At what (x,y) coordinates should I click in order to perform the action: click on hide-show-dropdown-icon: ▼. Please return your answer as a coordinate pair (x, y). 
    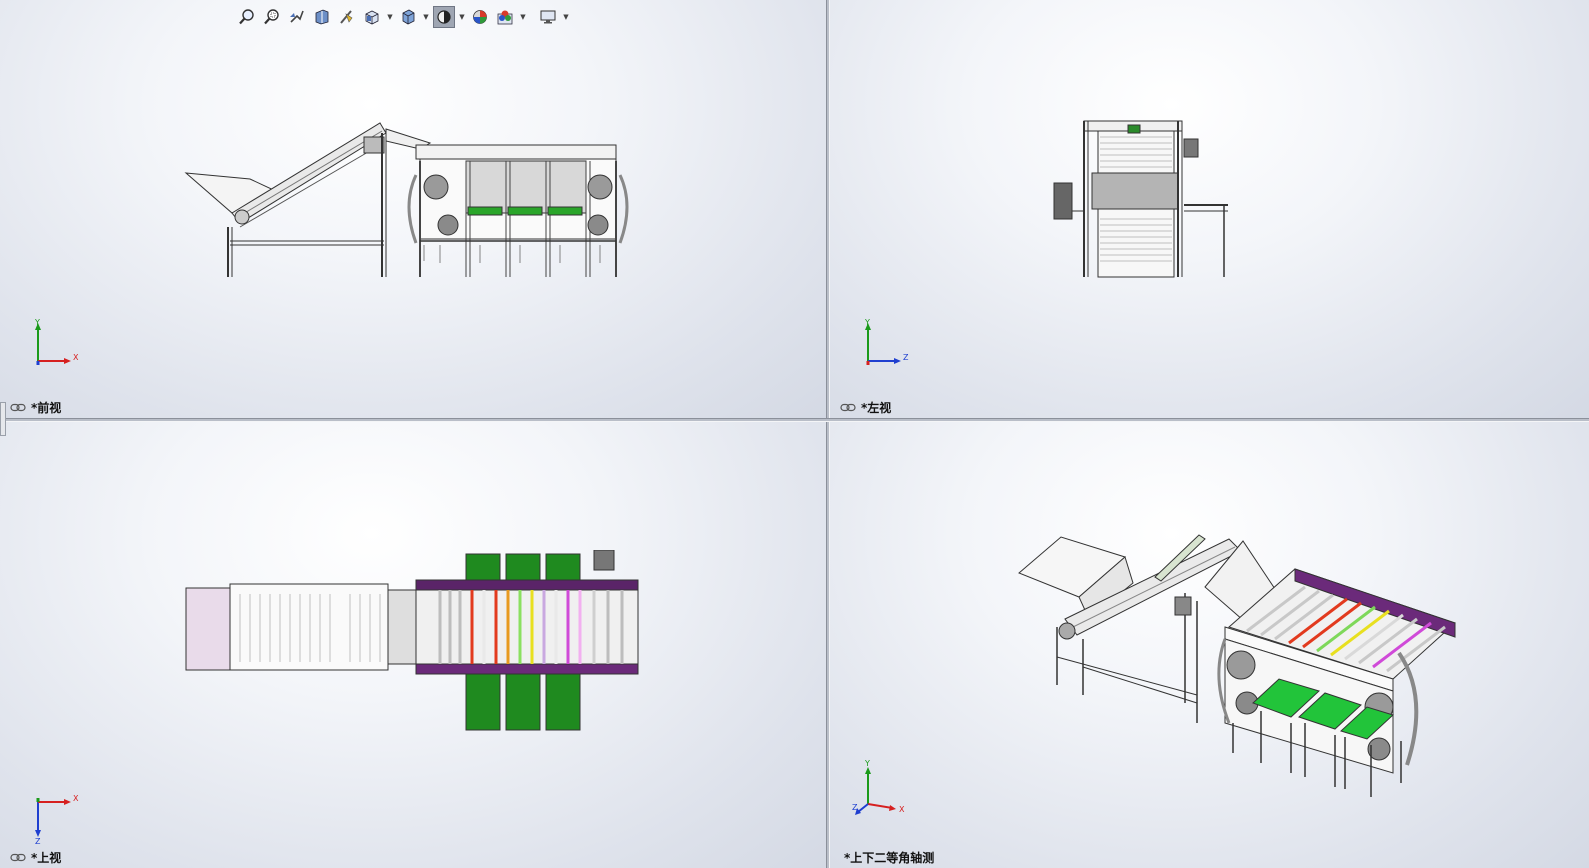
    Looking at the image, I should click on (462, 17).